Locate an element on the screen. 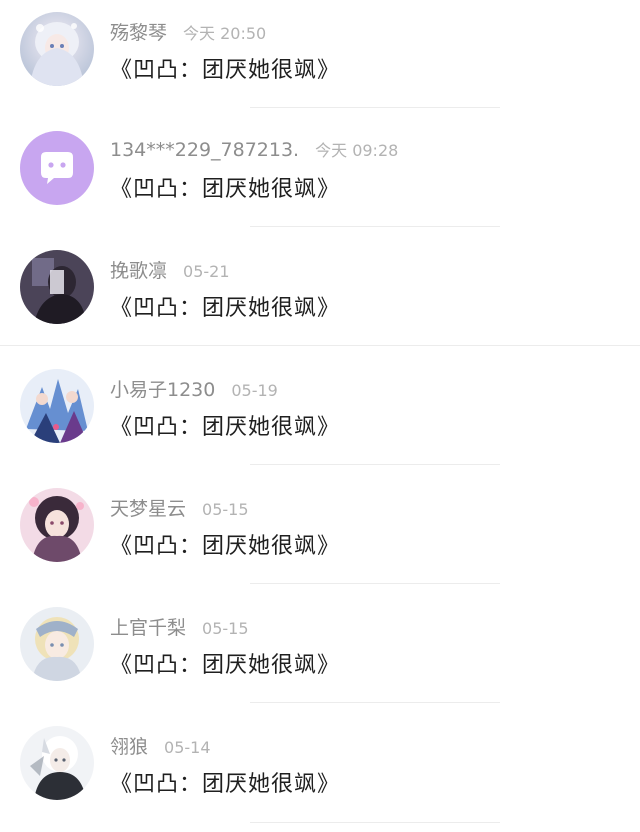 The image size is (640, 832). comment-item: 上官千梨 05-15 《凹凸：团厌她很飒》 is located at coordinates (320, 654).